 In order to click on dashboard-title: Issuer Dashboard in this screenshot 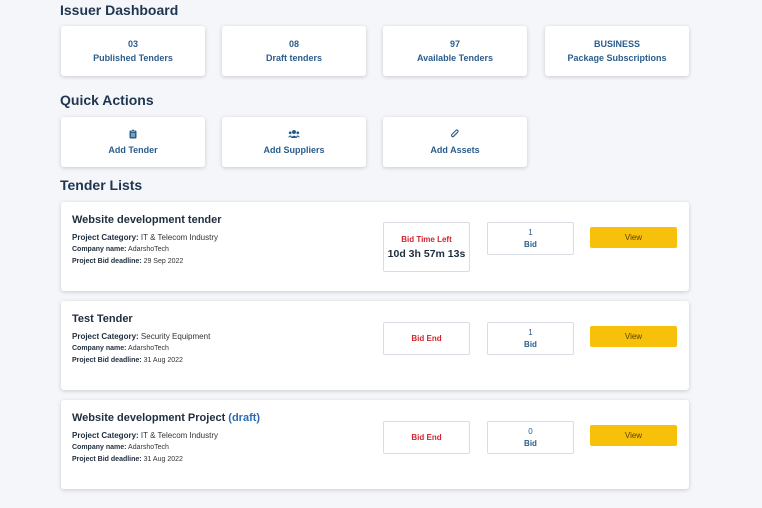, I will do `click(119, 10)`.